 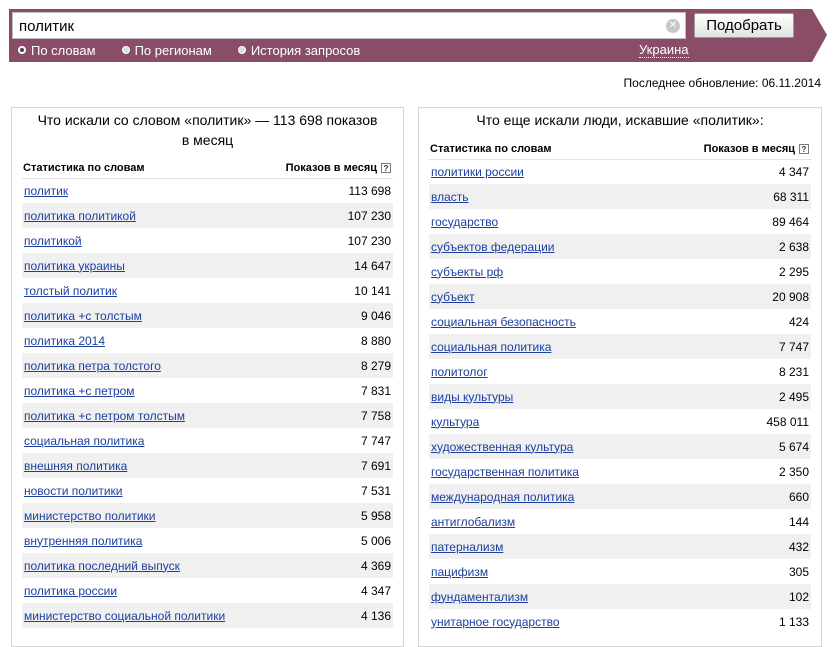 What do you see at coordinates (207, 240) in the screenshot?
I see `table-row: политикой 107 230` at bounding box center [207, 240].